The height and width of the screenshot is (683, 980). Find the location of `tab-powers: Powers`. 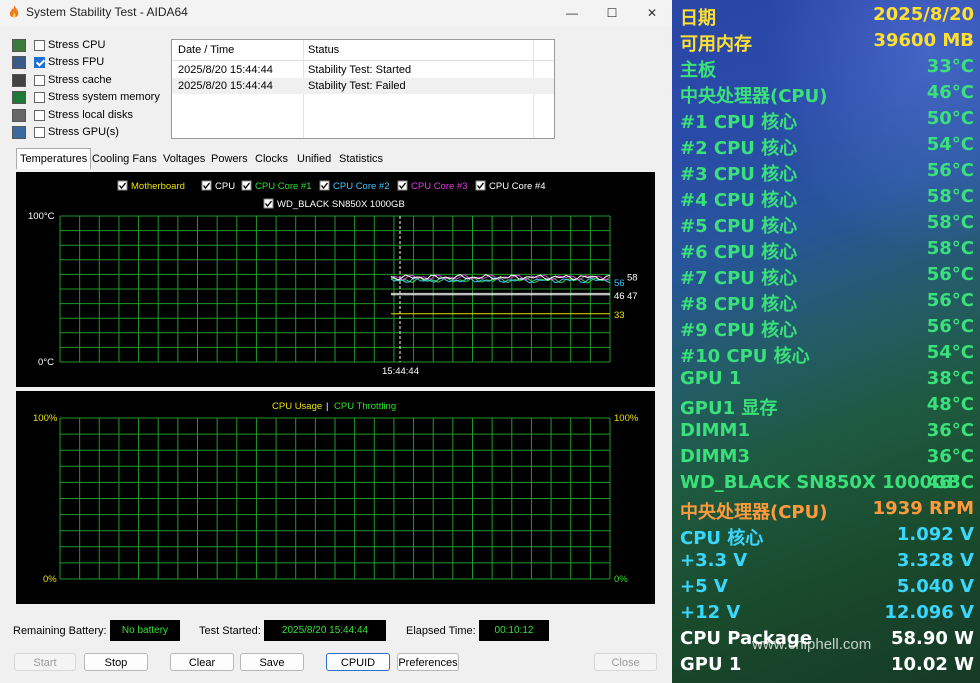

tab-powers: Powers is located at coordinates (229, 159).